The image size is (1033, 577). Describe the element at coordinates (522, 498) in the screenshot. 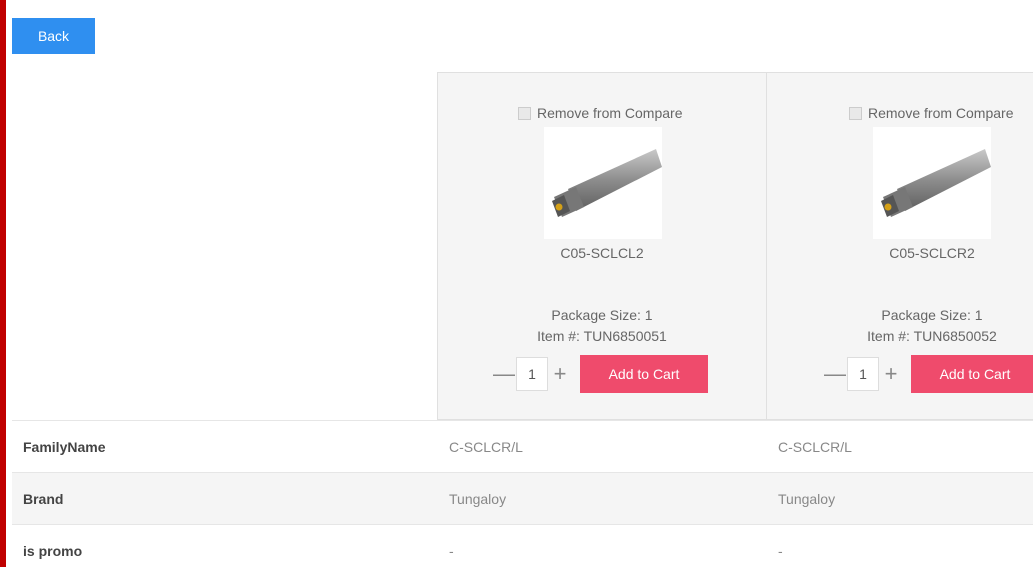

I see `attribute-row-brand: Brand Tungaloy Tungaloy` at that location.